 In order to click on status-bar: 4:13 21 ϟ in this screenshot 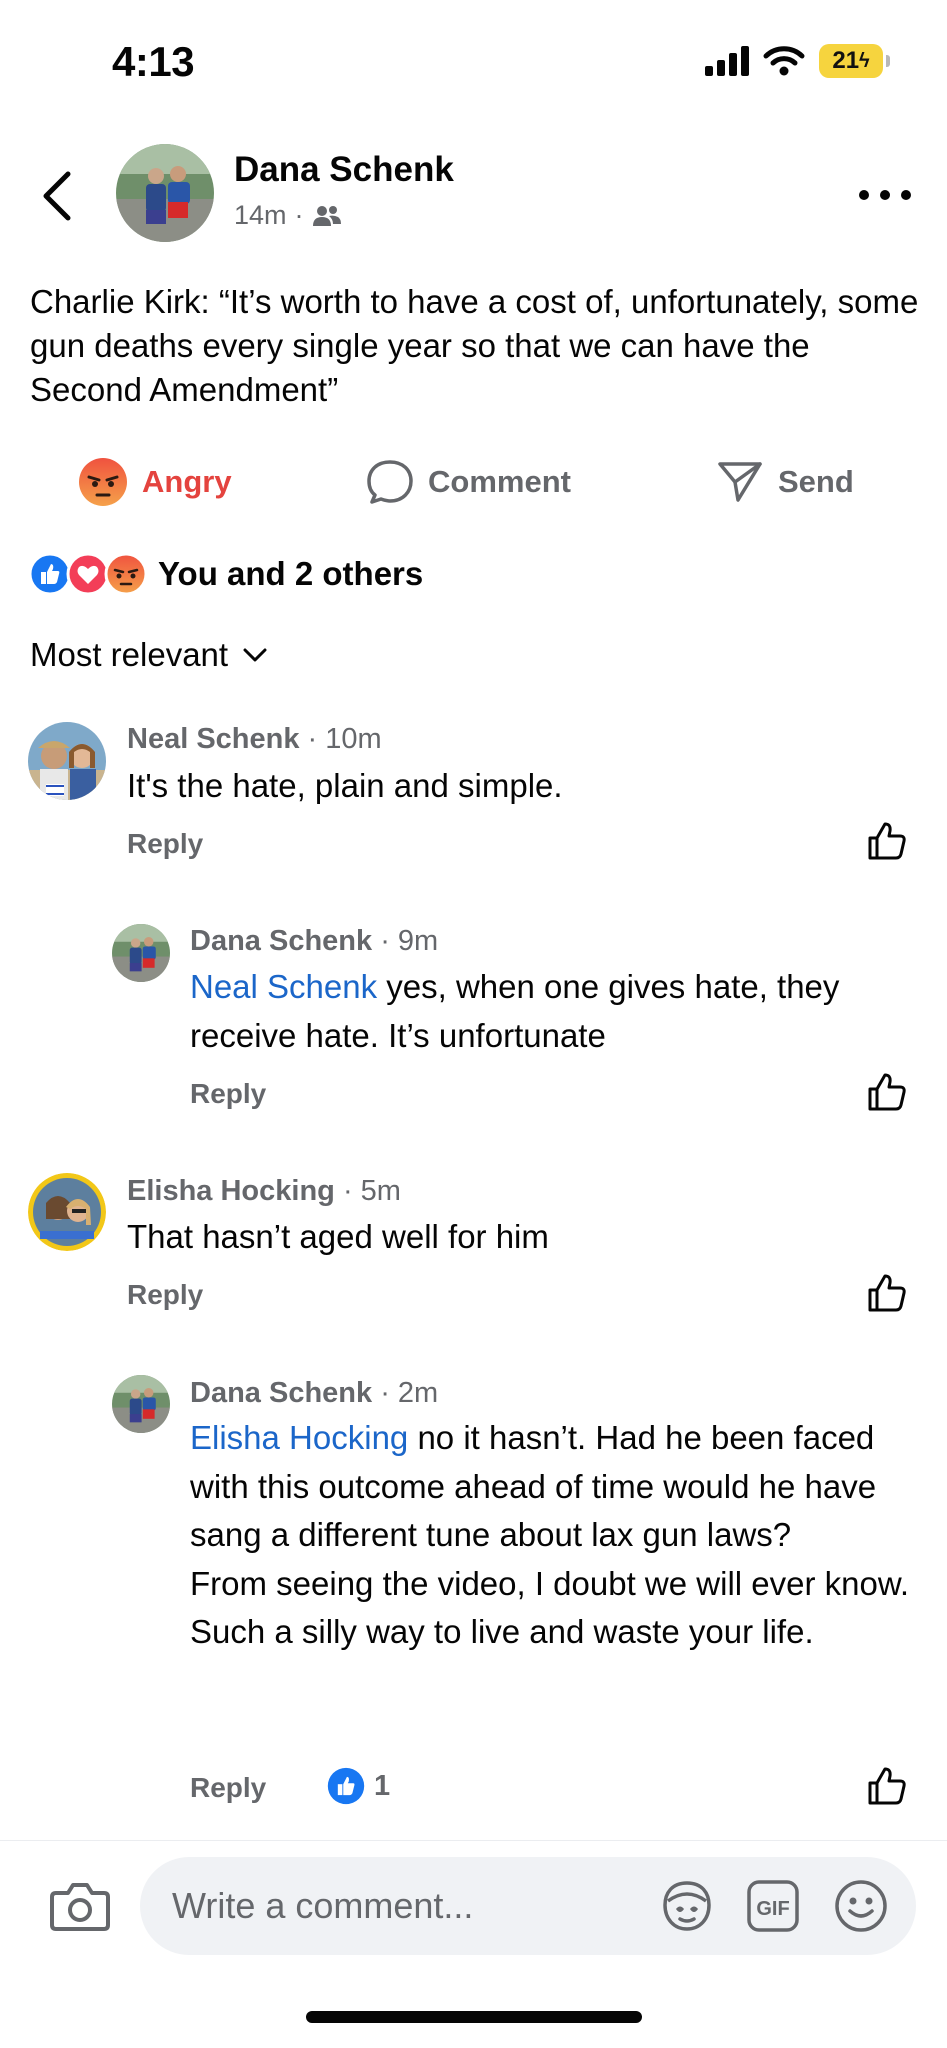, I will do `click(473, 60)`.